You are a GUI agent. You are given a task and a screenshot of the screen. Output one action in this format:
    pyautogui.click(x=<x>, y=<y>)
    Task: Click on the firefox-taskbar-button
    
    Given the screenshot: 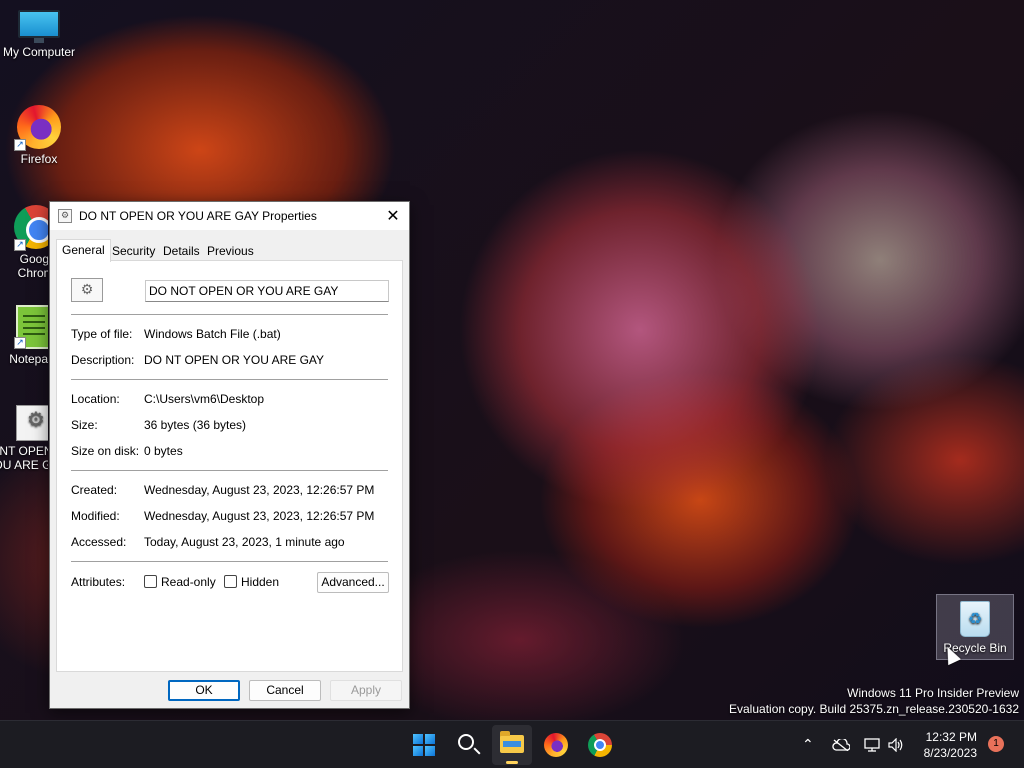 What is the action you would take?
    pyautogui.click(x=556, y=745)
    